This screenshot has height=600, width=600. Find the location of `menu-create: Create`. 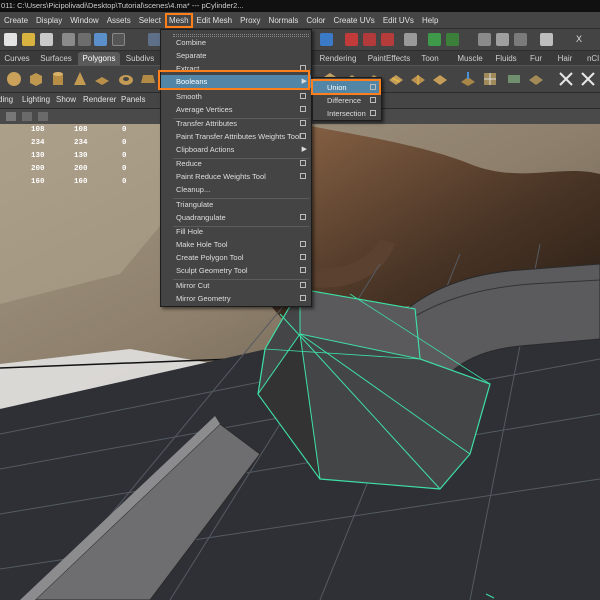

menu-create: Create is located at coordinates (16, 20).